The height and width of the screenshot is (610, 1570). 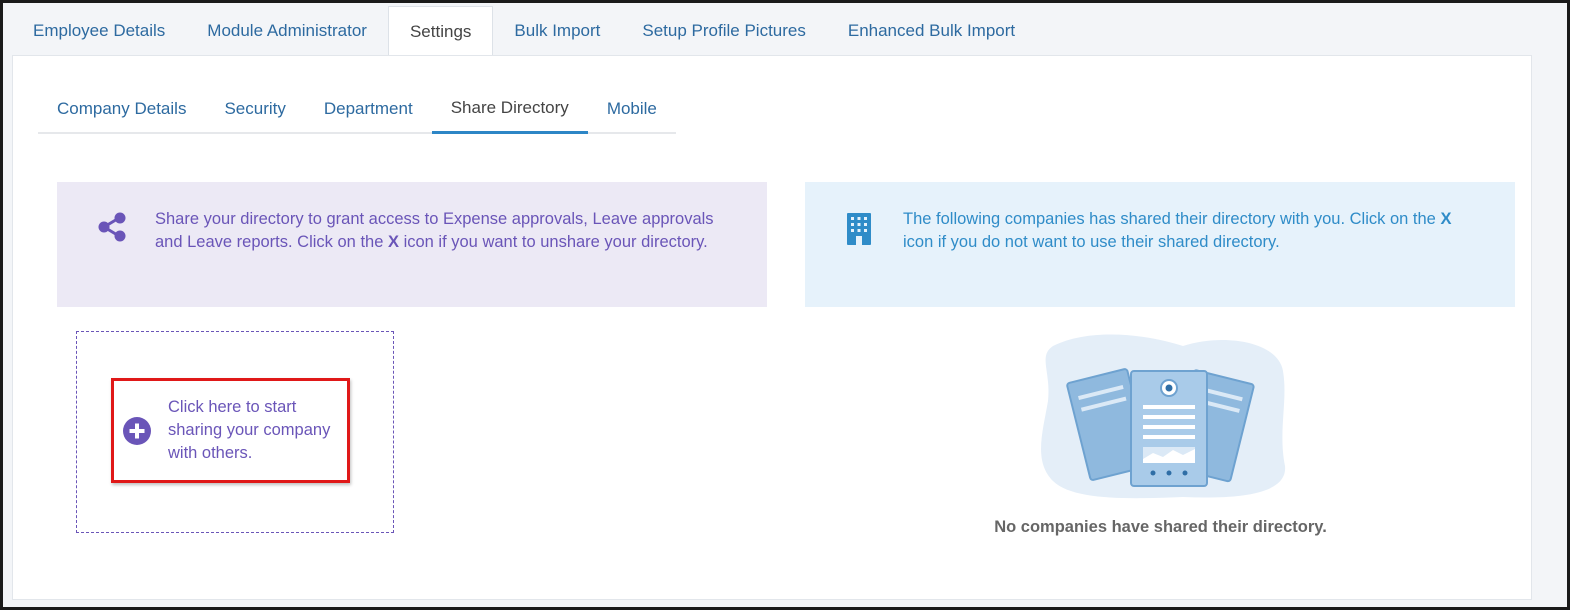 I want to click on tab-employee-details: Employee Details, so click(x=99, y=31).